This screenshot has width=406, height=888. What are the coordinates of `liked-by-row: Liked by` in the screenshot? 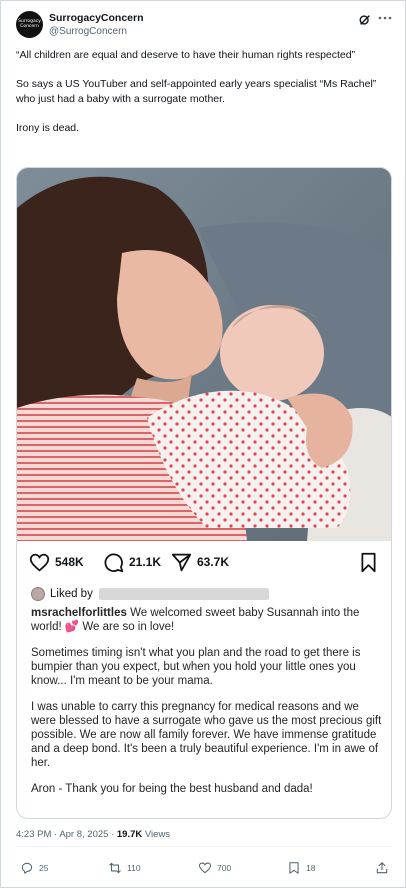 It's located at (150, 594).